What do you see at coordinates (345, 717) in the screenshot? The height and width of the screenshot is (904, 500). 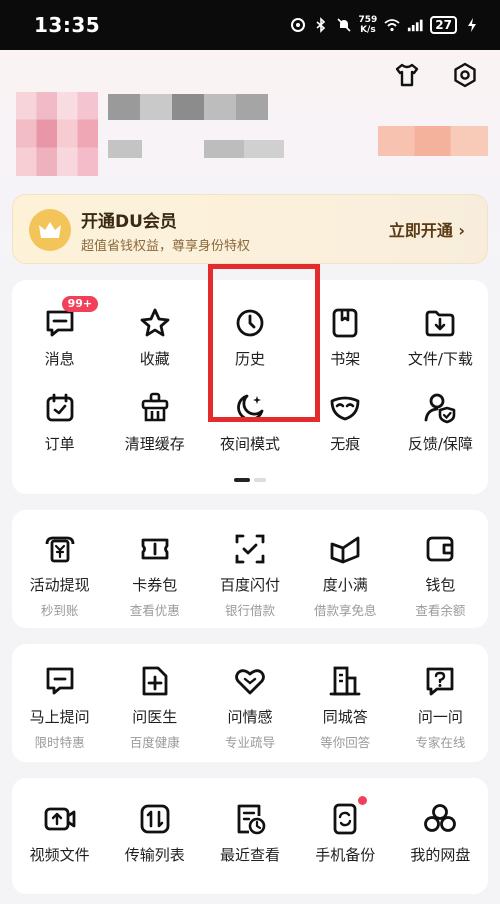 I see `service-label: 同城答` at bounding box center [345, 717].